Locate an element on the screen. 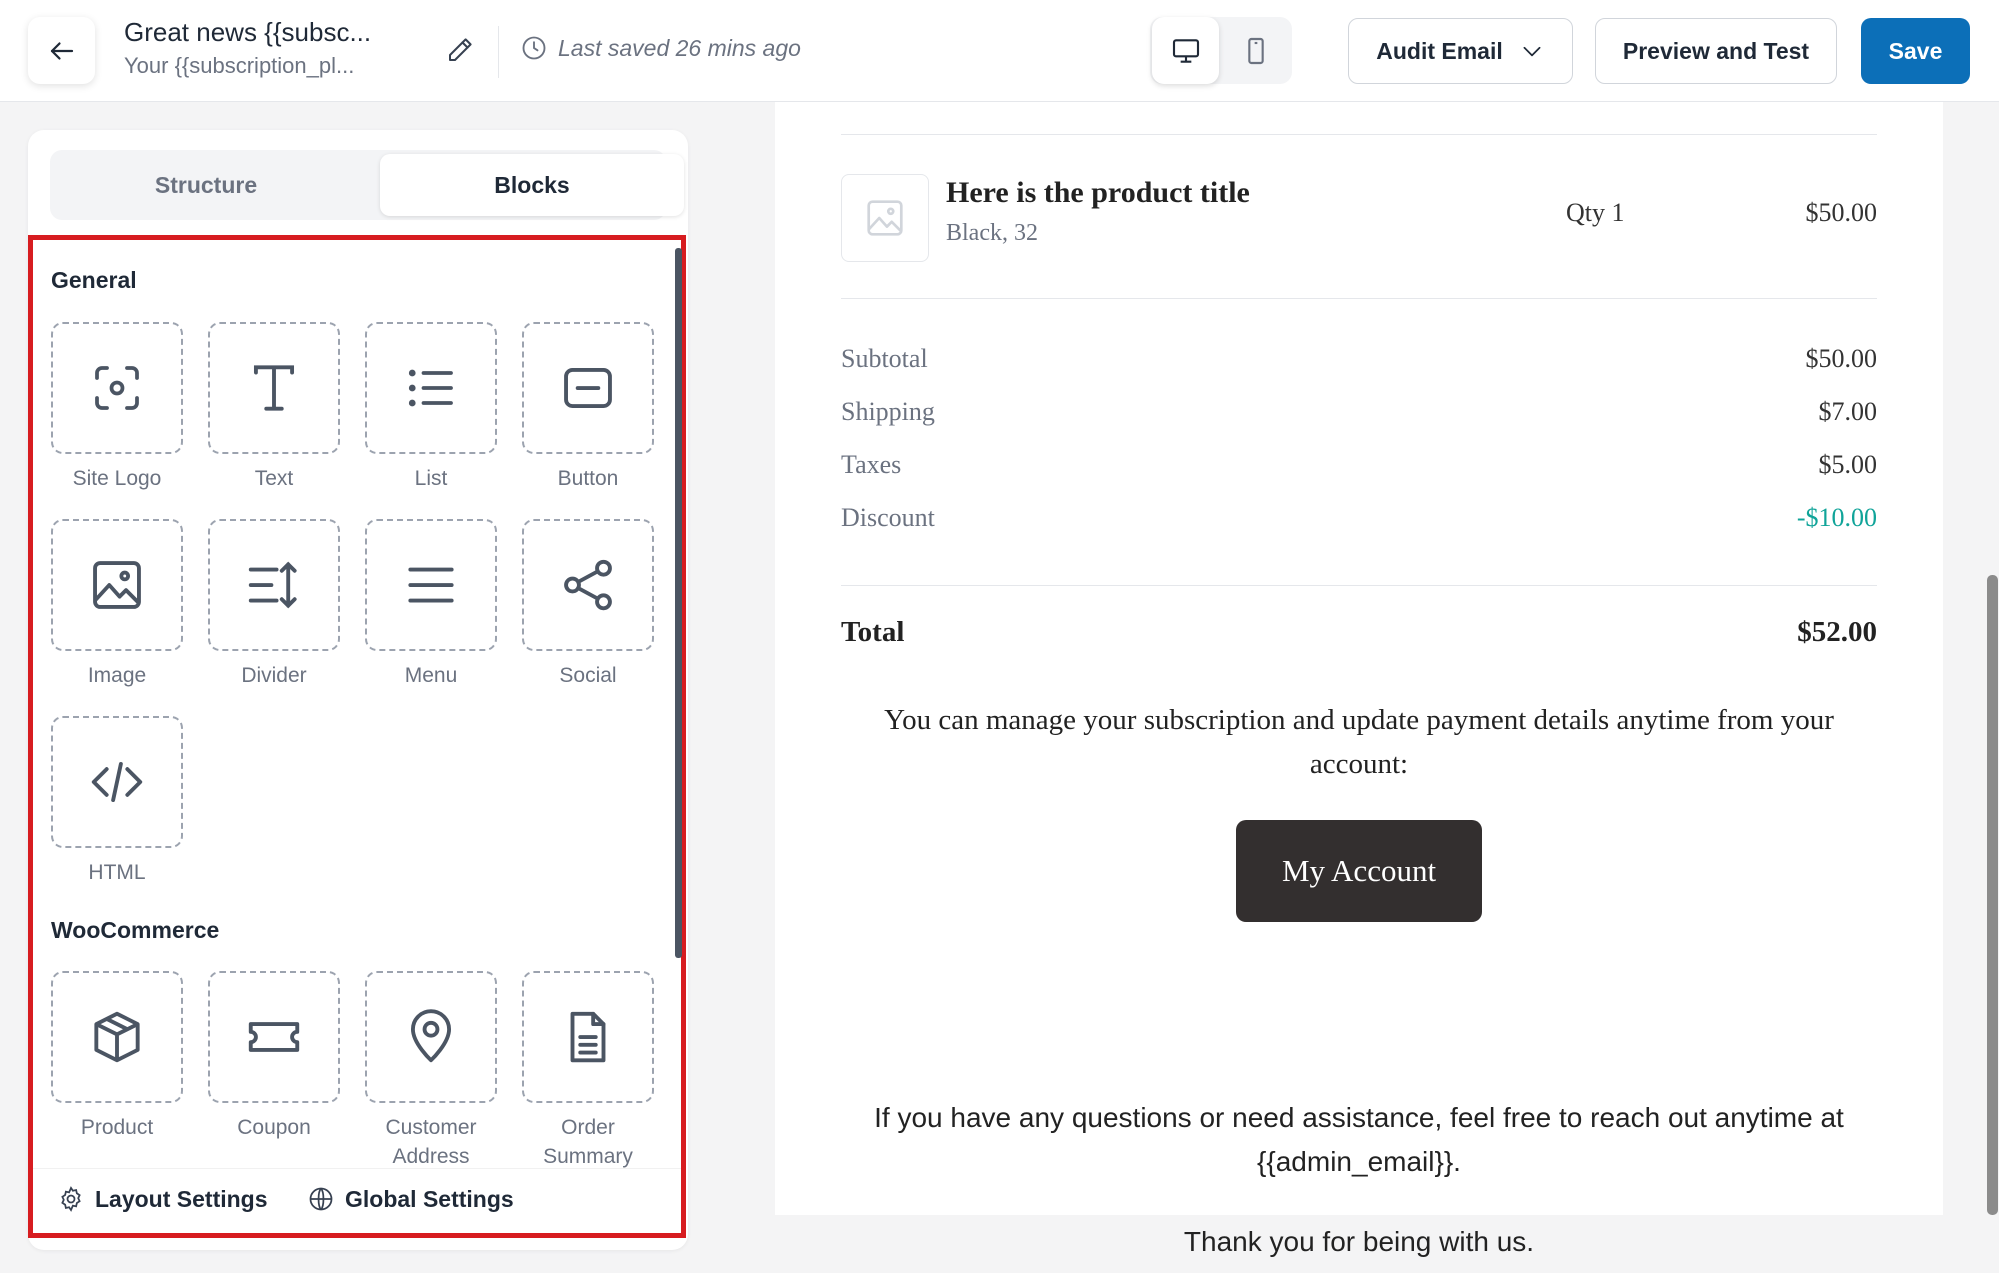 Image resolution: width=1999 pixels, height=1273 pixels. product-variant: Black, 32 is located at coordinates (992, 233).